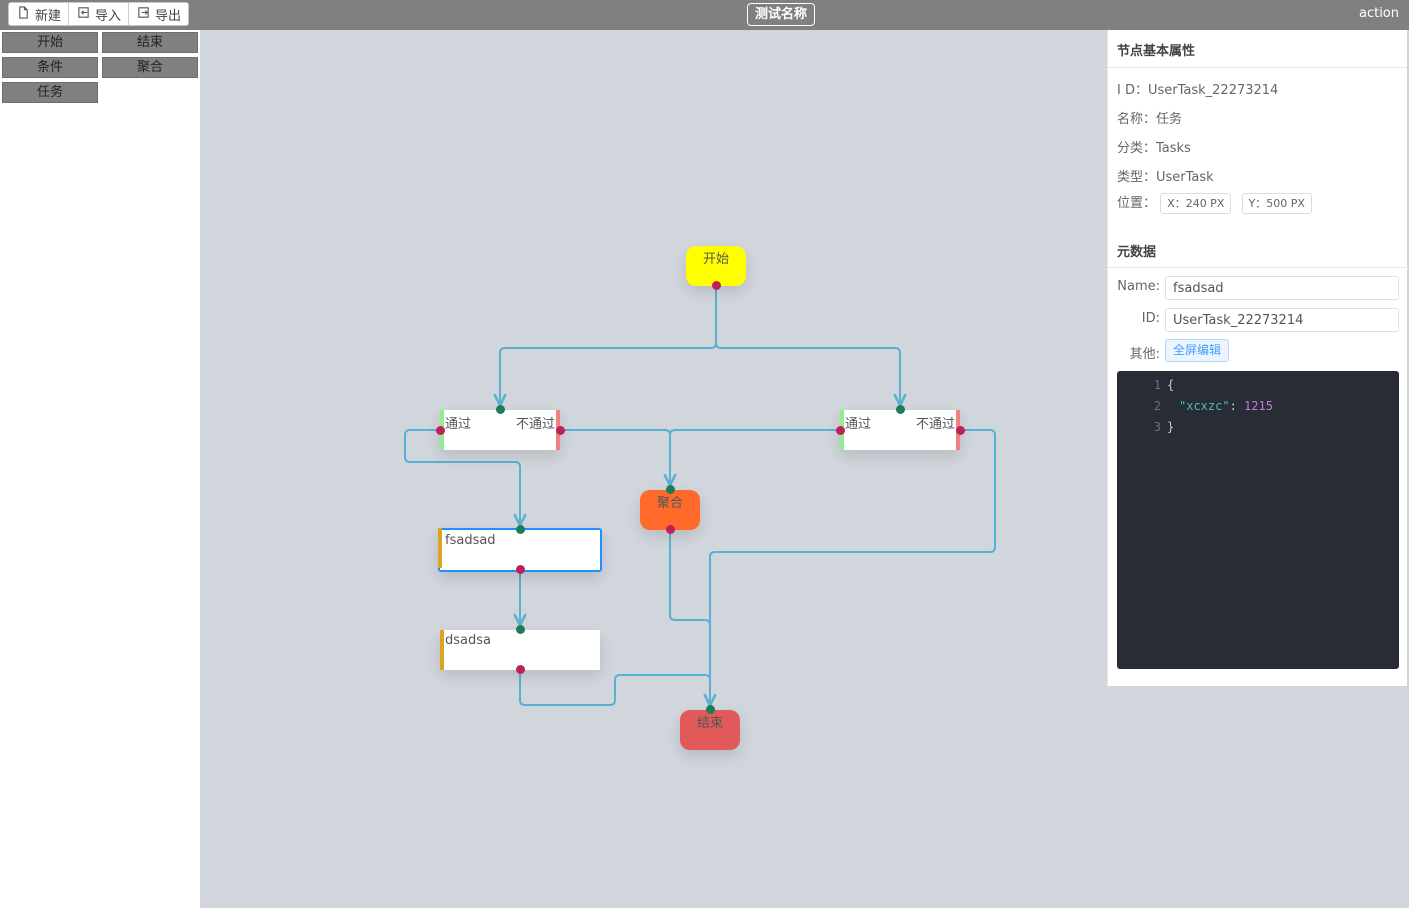 The image size is (1409, 908). I want to click on merge-out-port, so click(670, 529).